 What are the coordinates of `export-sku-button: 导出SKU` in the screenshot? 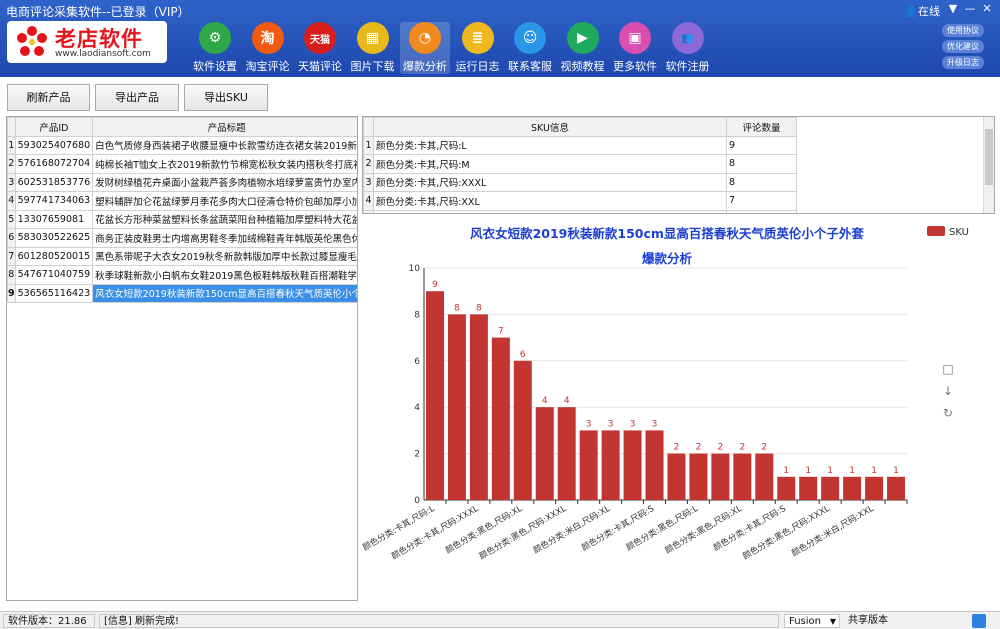 It's located at (226, 97).